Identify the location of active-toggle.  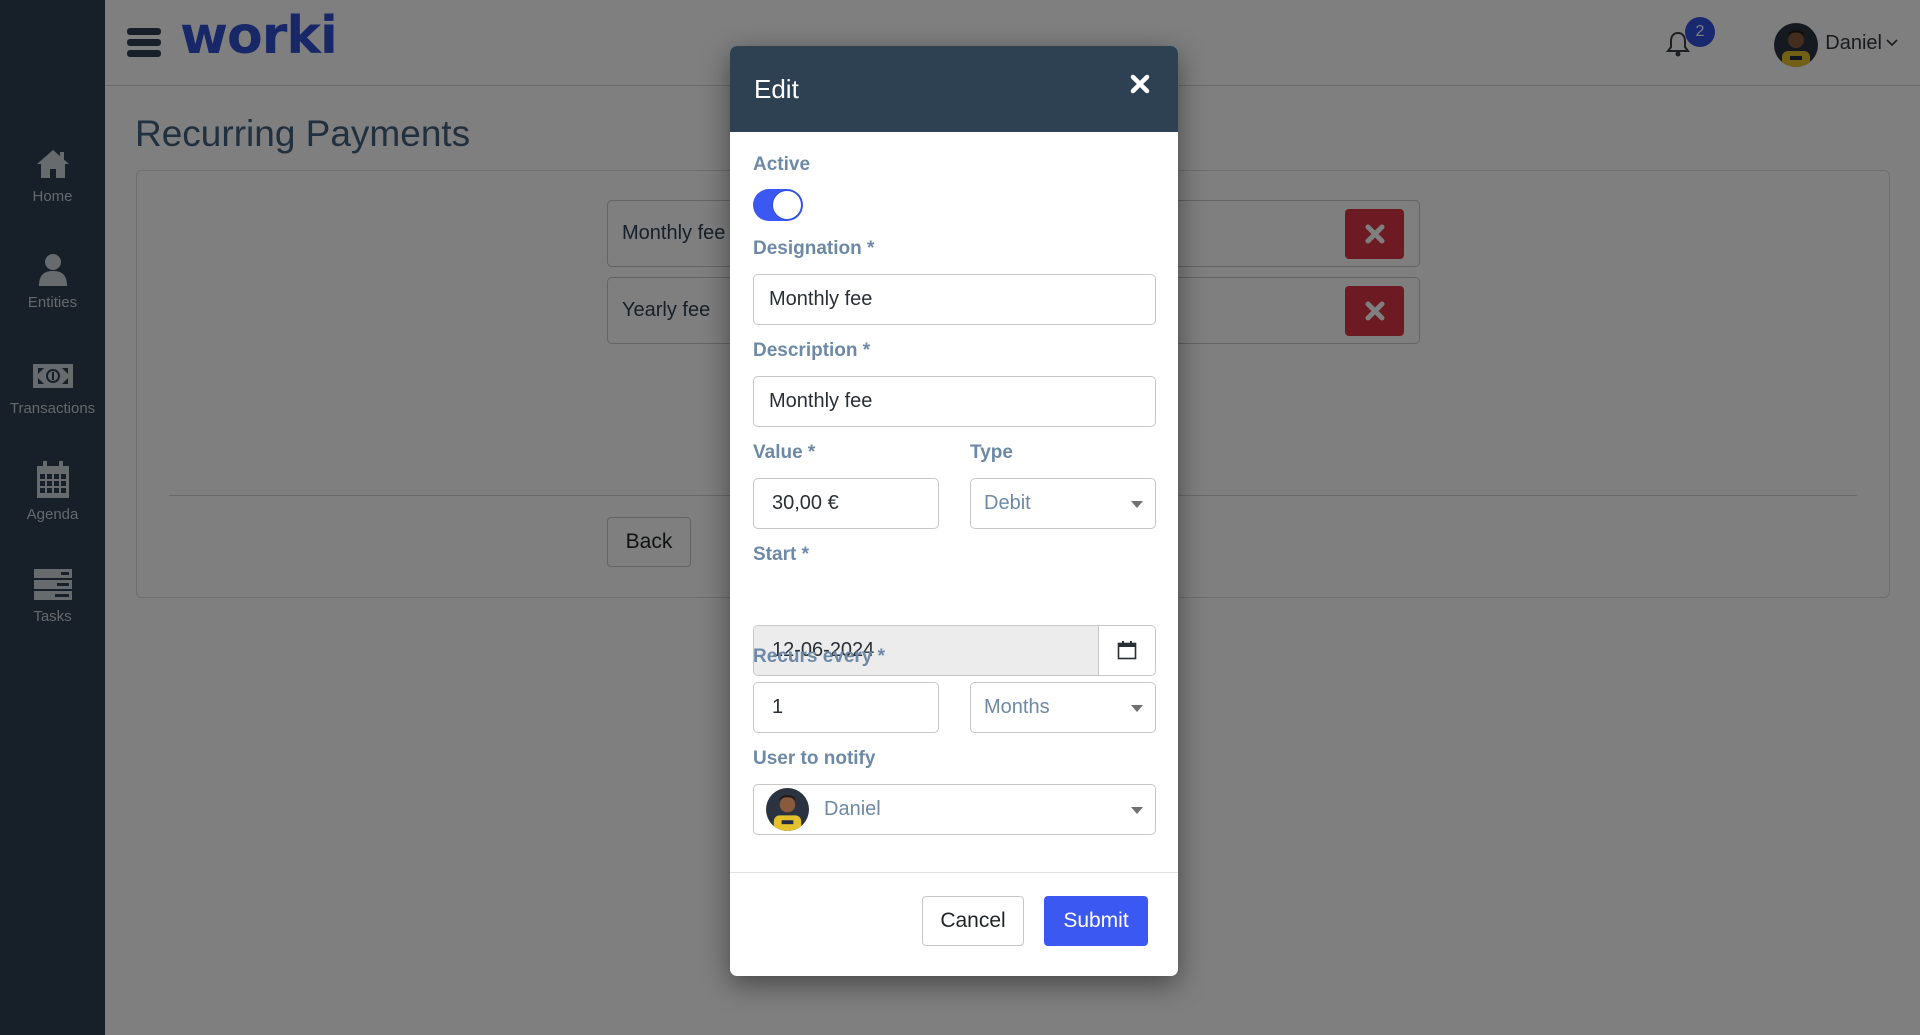
(778, 205).